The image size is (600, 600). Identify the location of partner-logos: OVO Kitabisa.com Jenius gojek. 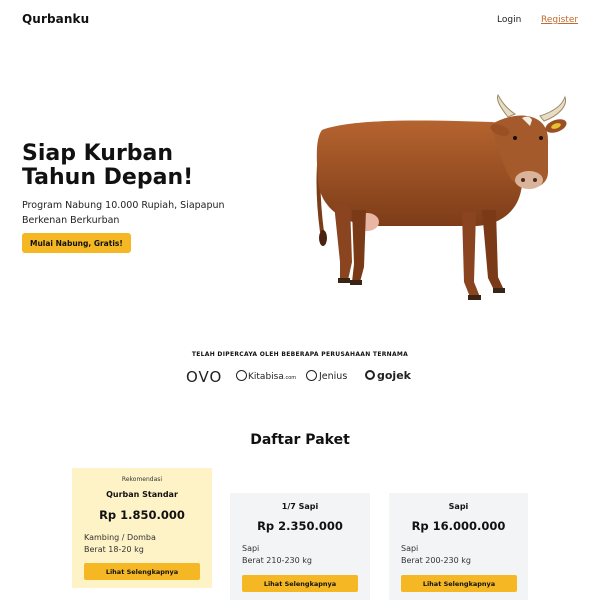
(300, 378).